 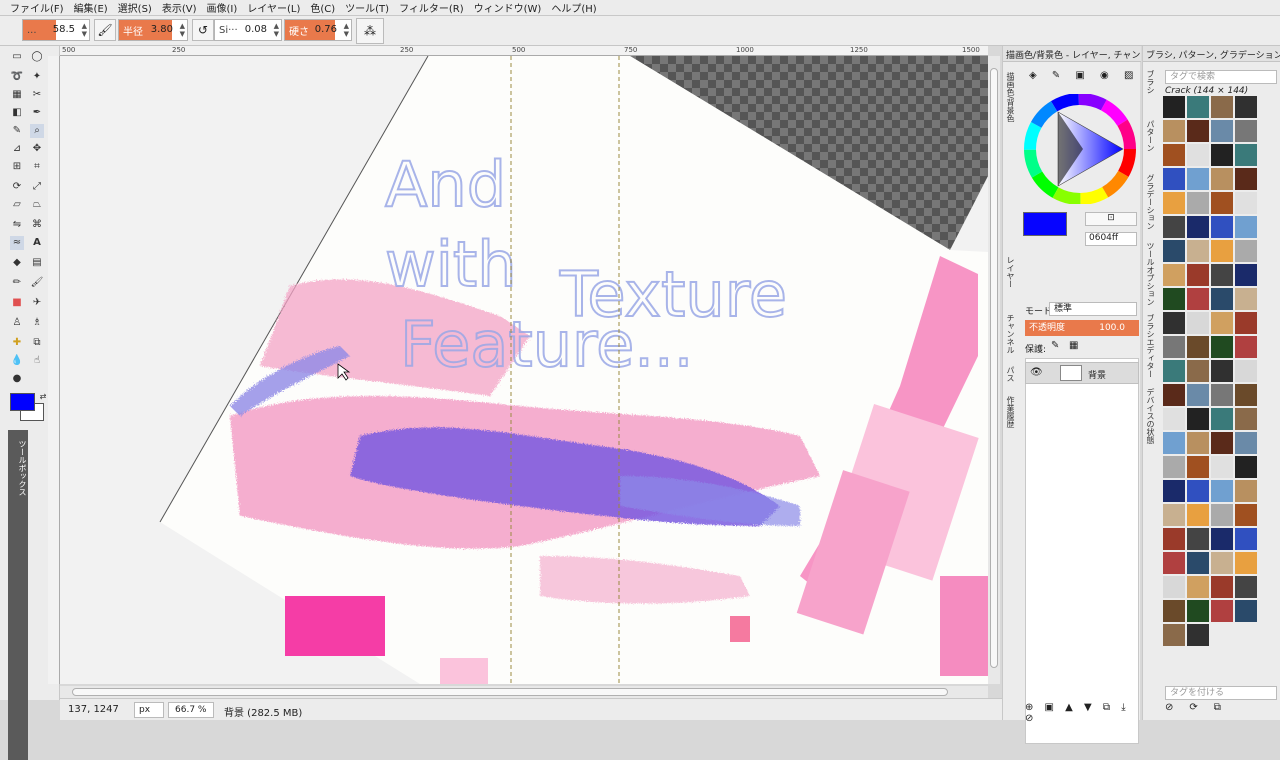 I want to click on bucket-fill-icon: ◆, so click(x=17, y=263).